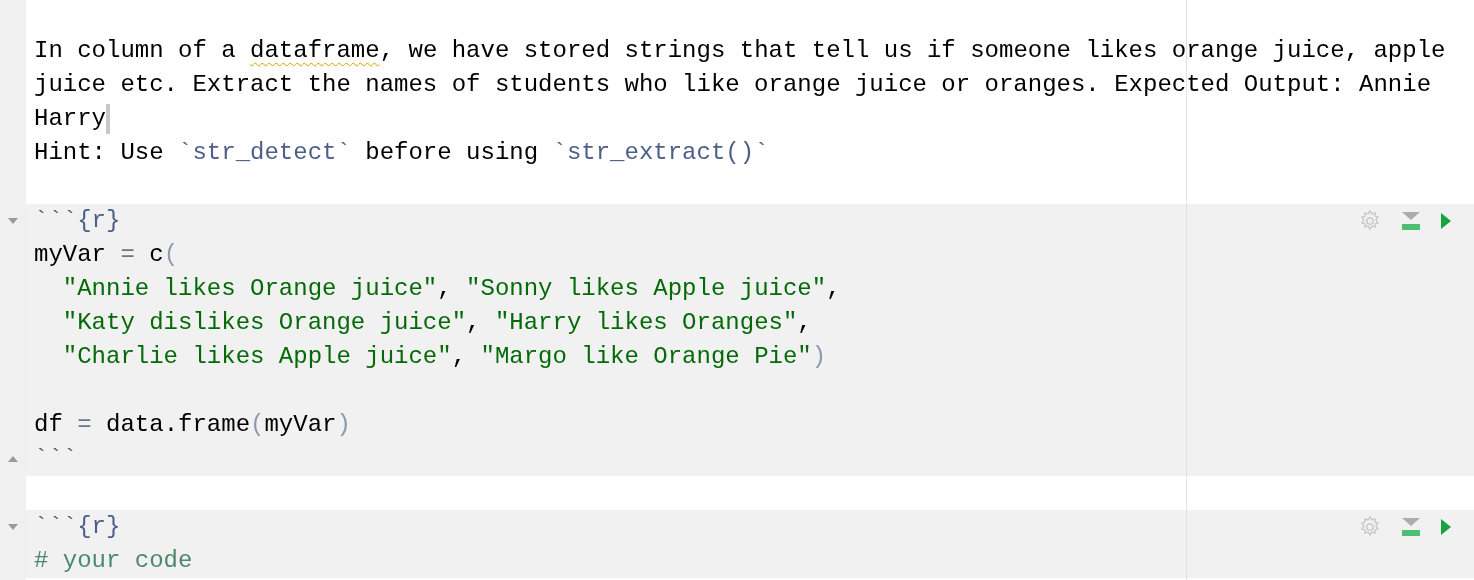 This screenshot has height=580, width=1474. What do you see at coordinates (106, 255) in the screenshot?
I see `code-line: myVar = c(` at bounding box center [106, 255].